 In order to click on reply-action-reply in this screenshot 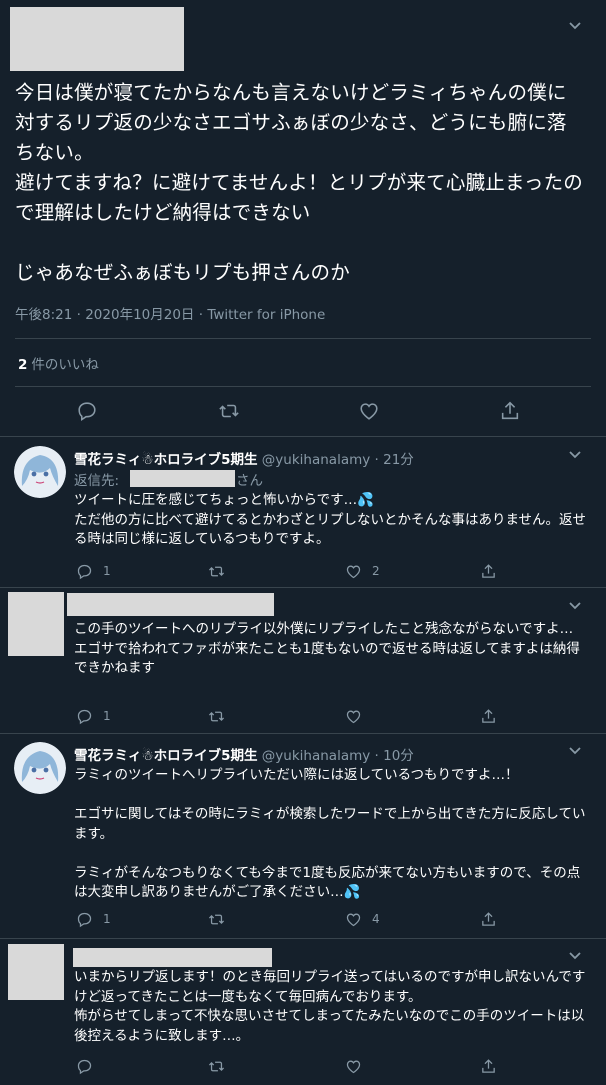, I will do `click(89, 1066)`.